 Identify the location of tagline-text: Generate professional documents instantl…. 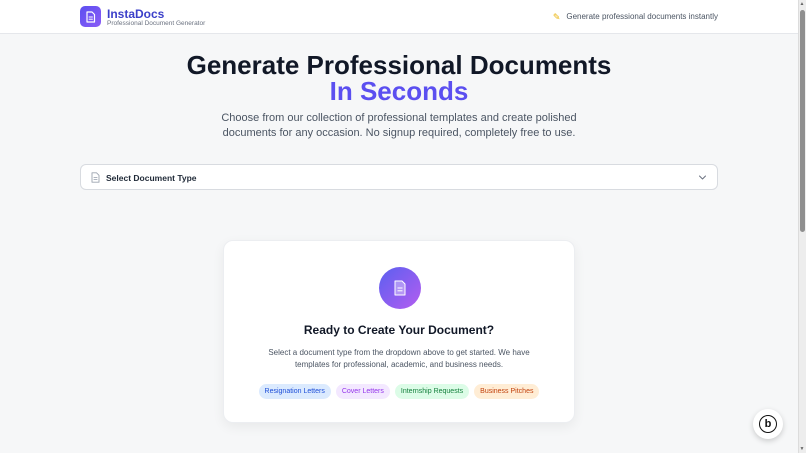
(642, 16).